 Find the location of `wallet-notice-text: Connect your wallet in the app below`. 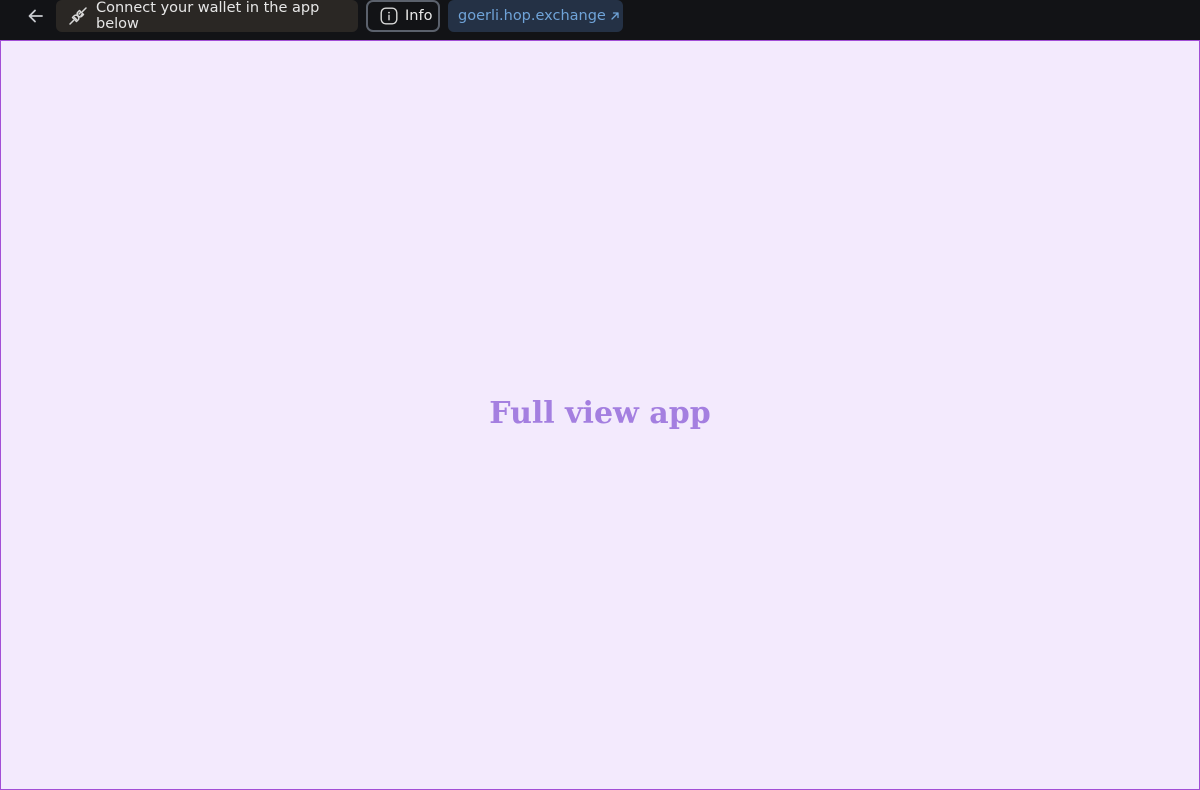

wallet-notice-text: Connect your wallet in the app below is located at coordinates (208, 16).